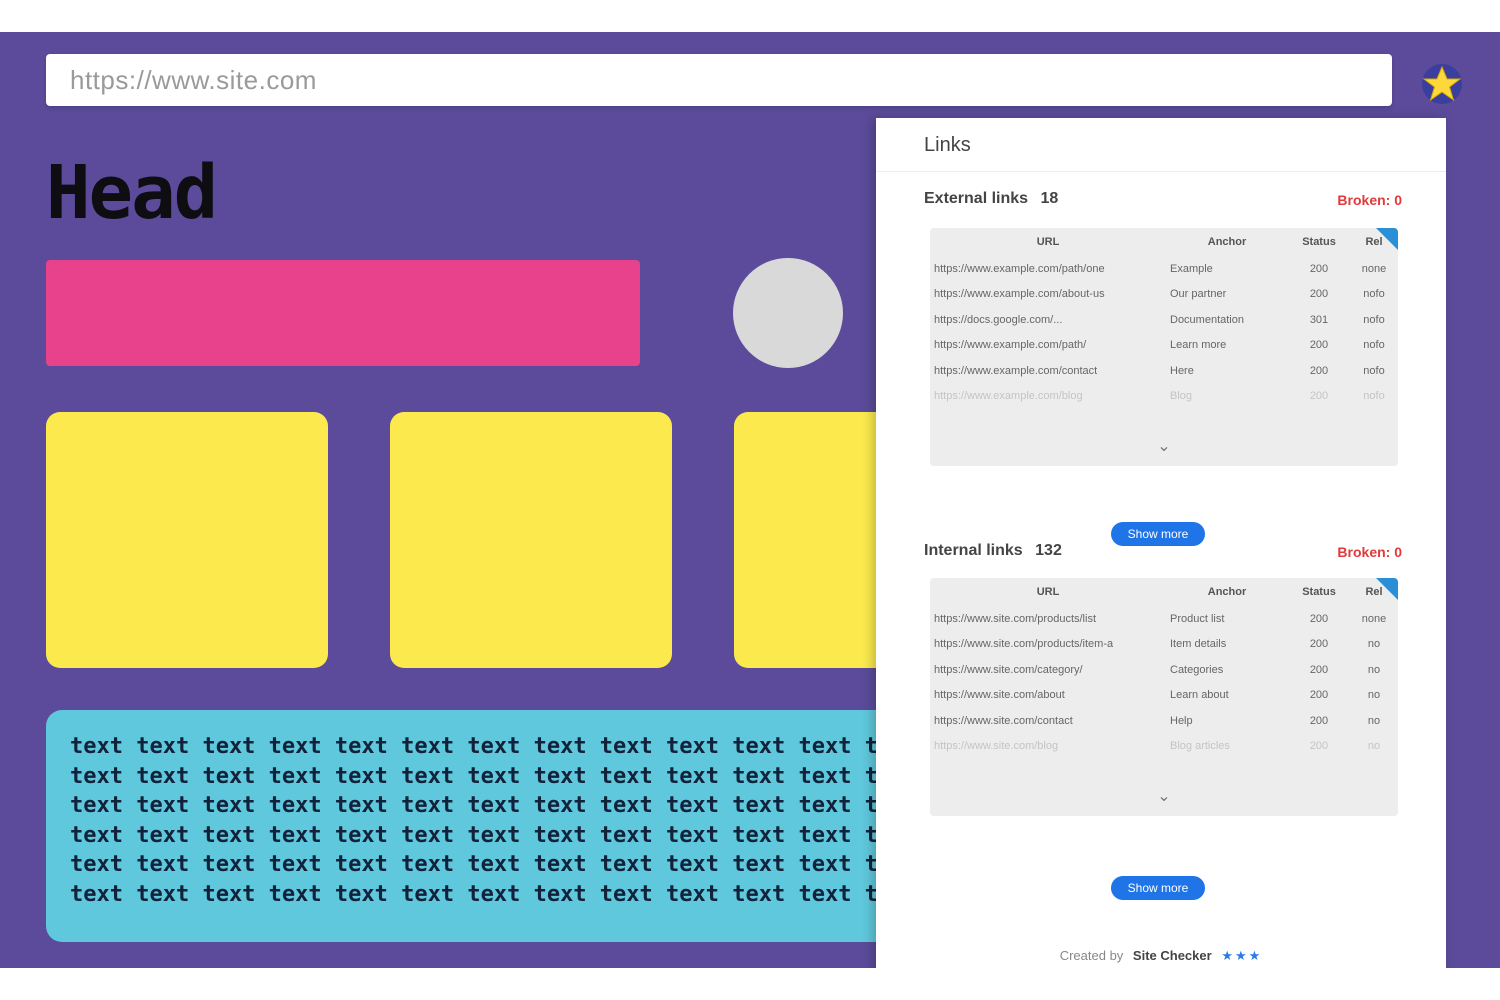 The width and height of the screenshot is (1500, 1000). I want to click on table-row: https://www.example.com/blog Blog 200 nofo, so click(1164, 397).